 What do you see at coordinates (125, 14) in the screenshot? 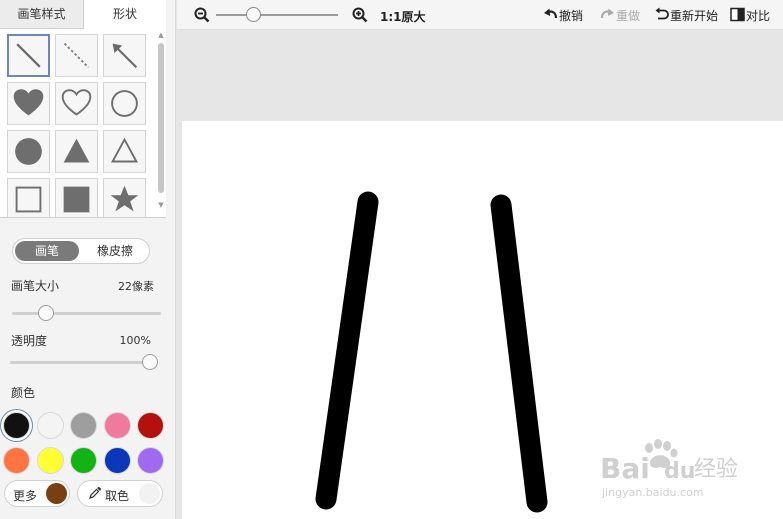
I see `tab-shape: 形状` at bounding box center [125, 14].